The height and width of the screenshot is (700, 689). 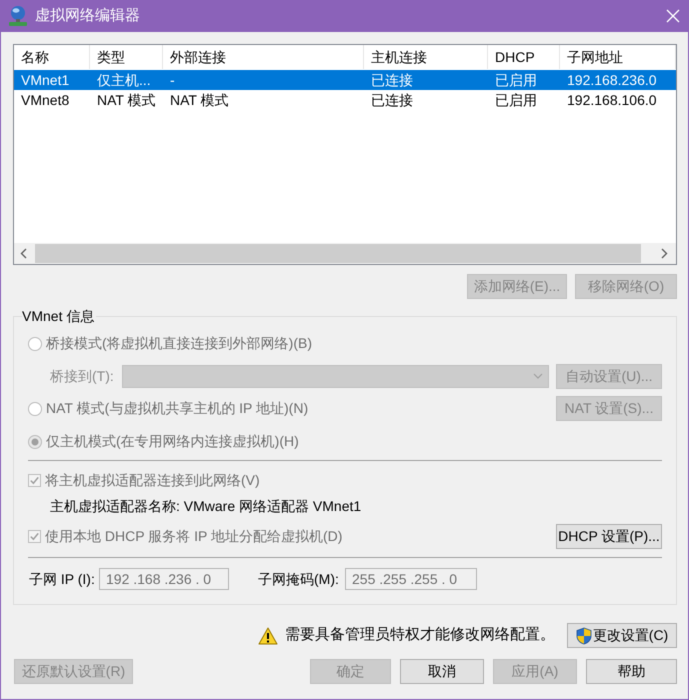 What do you see at coordinates (82, 376) in the screenshot?
I see `field-label: 桥接到(T):` at bounding box center [82, 376].